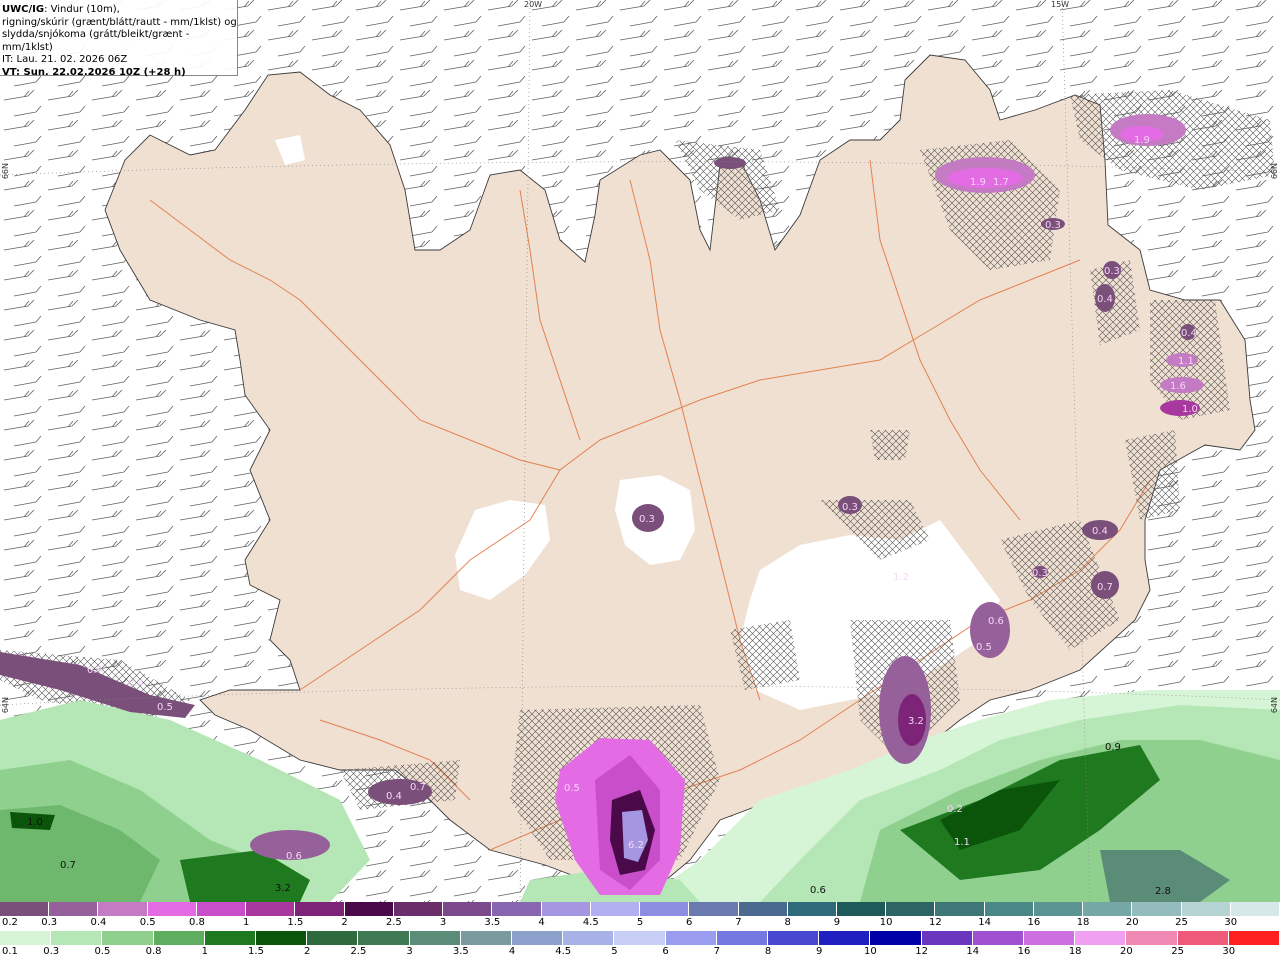 Image resolution: width=1280 pixels, height=960 pixels. What do you see at coordinates (65, 59) in the screenshot?
I see `init-time: IT: Lau. 21. 02. 2026 06Z` at bounding box center [65, 59].